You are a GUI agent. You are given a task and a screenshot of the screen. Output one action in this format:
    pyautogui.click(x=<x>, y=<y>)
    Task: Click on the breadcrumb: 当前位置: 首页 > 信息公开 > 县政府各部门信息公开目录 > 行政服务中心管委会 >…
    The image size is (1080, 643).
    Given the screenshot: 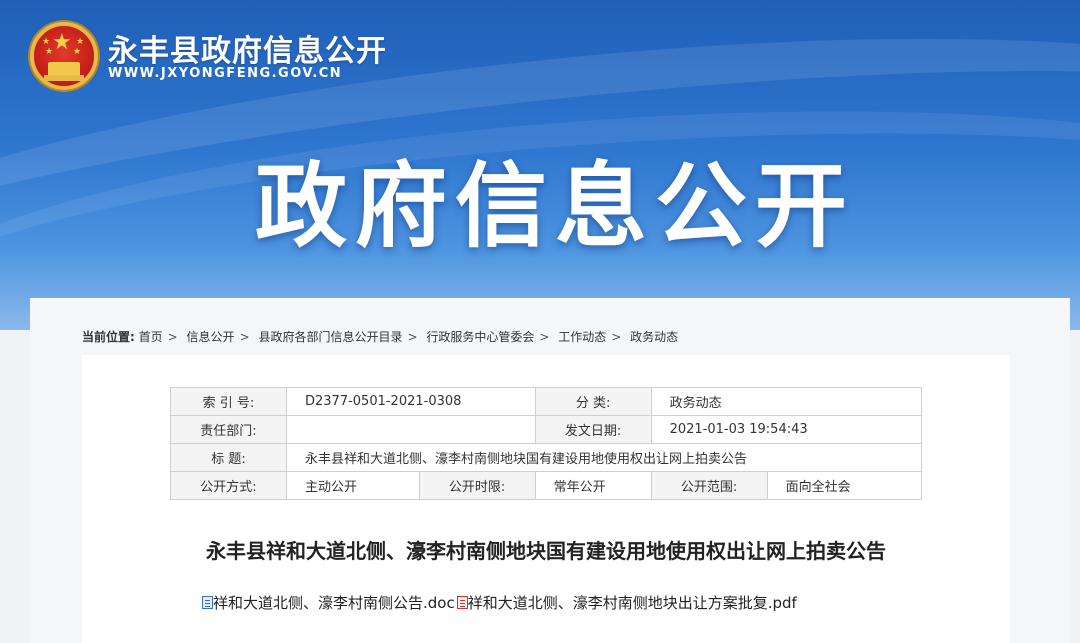 What is the action you would take?
    pyautogui.click(x=380, y=337)
    